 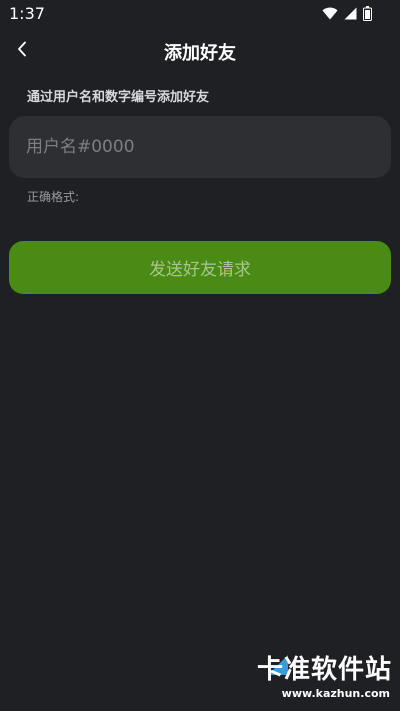 I want to click on username-input, so click(x=201, y=147).